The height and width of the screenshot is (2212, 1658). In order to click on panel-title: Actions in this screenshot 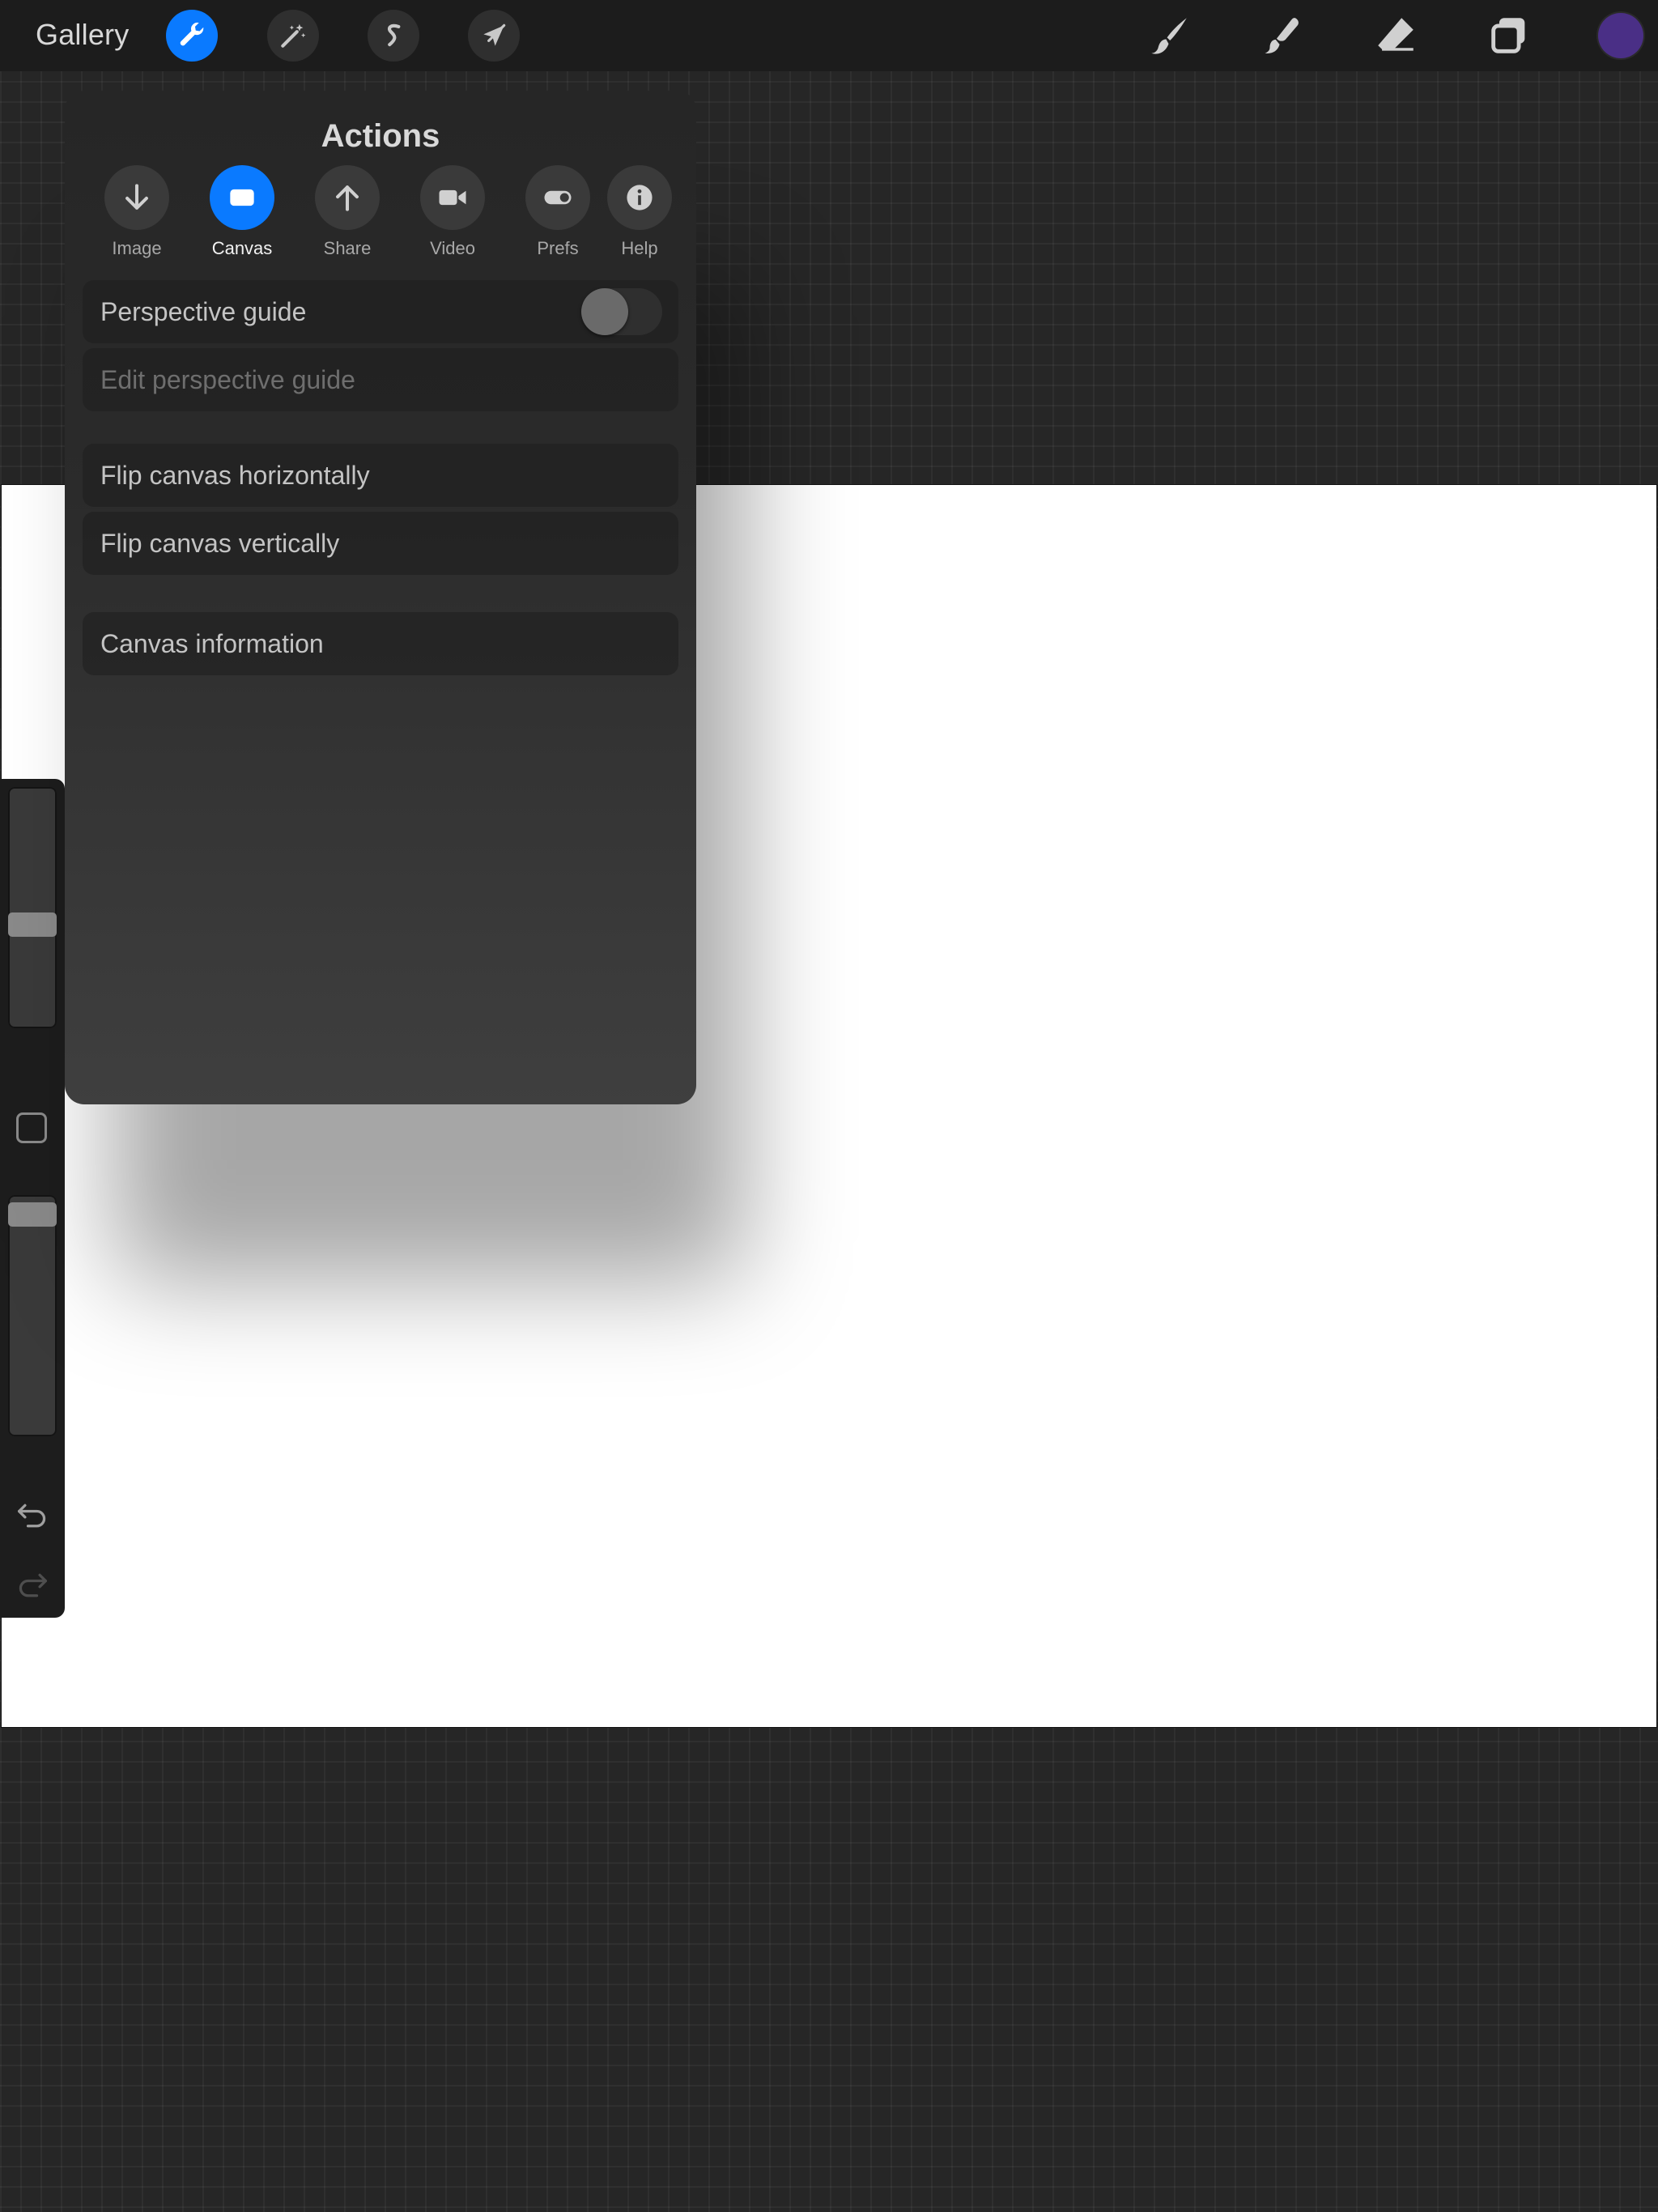, I will do `click(380, 136)`.